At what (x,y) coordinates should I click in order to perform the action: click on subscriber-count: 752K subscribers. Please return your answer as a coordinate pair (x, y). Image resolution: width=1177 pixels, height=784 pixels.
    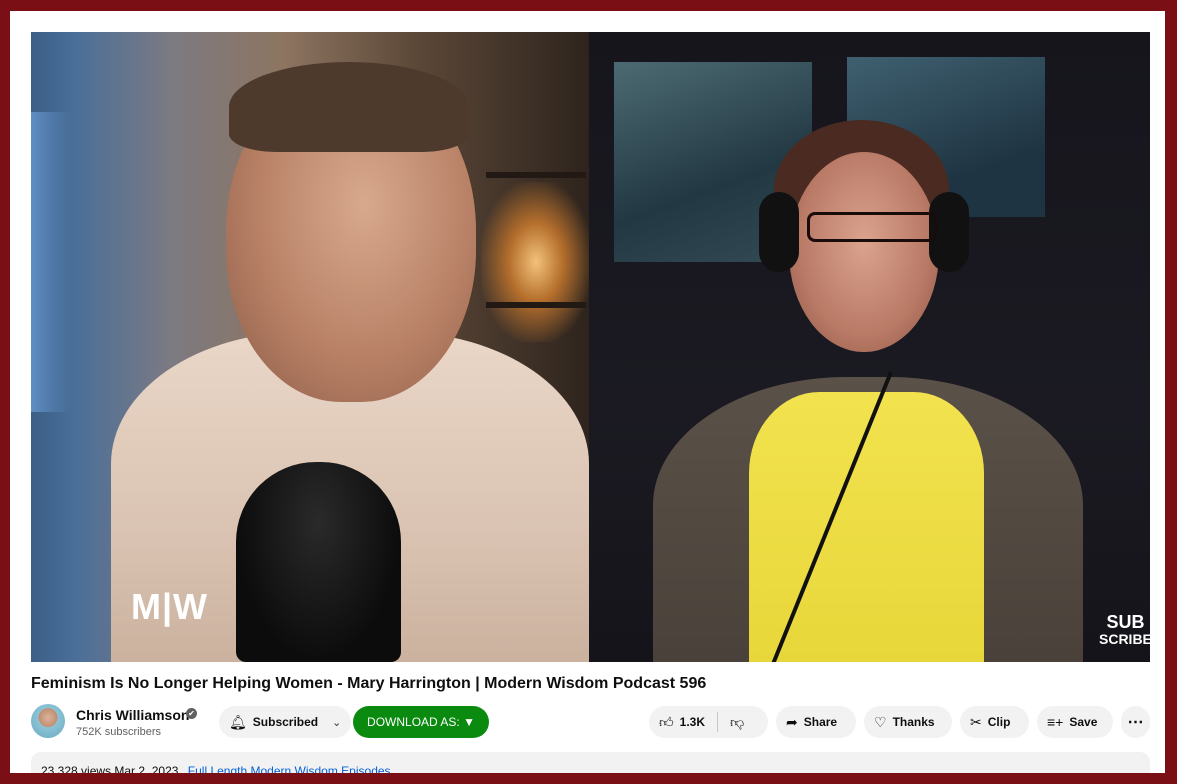
    Looking at the image, I should click on (118, 732).